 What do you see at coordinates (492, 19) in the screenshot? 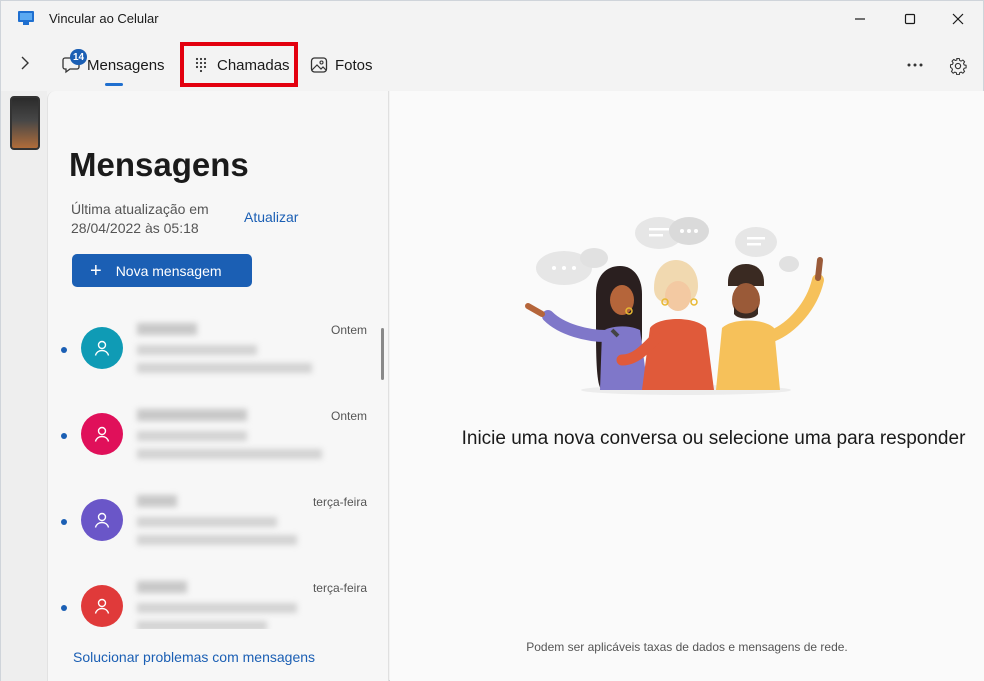
I see `title-bar: Vincular ao Celular` at bounding box center [492, 19].